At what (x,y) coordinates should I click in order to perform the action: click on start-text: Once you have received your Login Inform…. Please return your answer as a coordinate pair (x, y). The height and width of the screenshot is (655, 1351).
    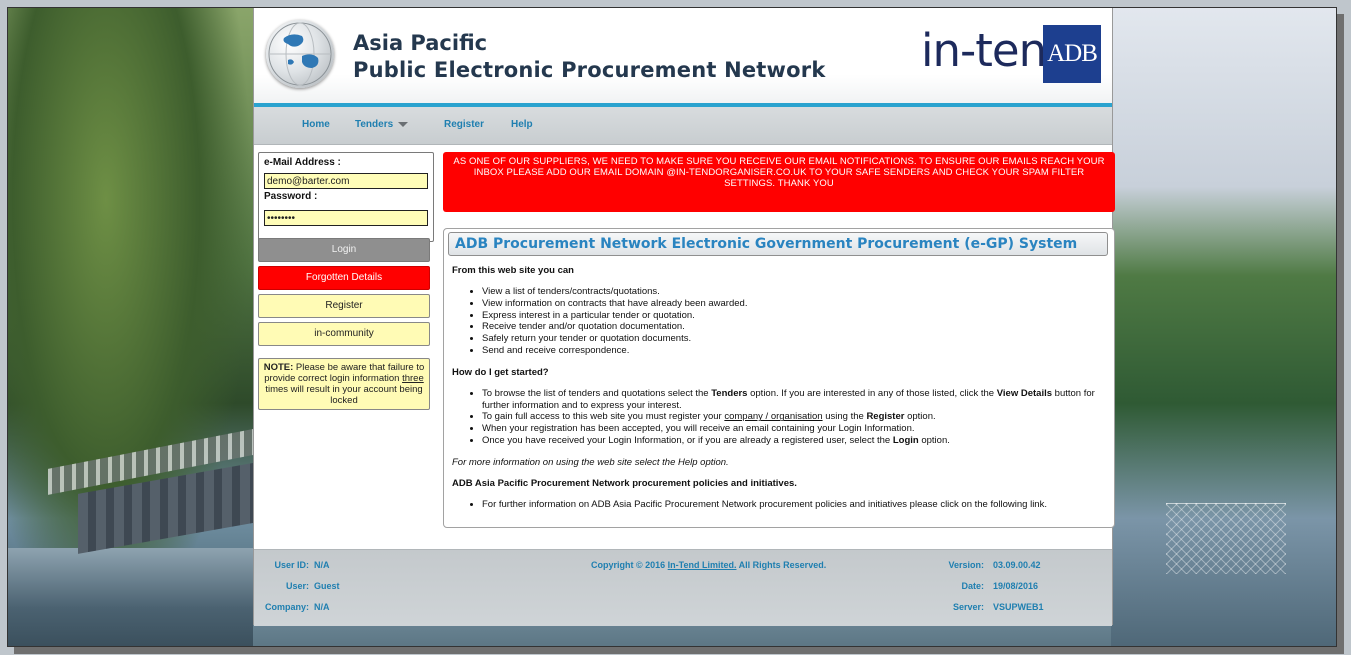
    Looking at the image, I should click on (686, 440).